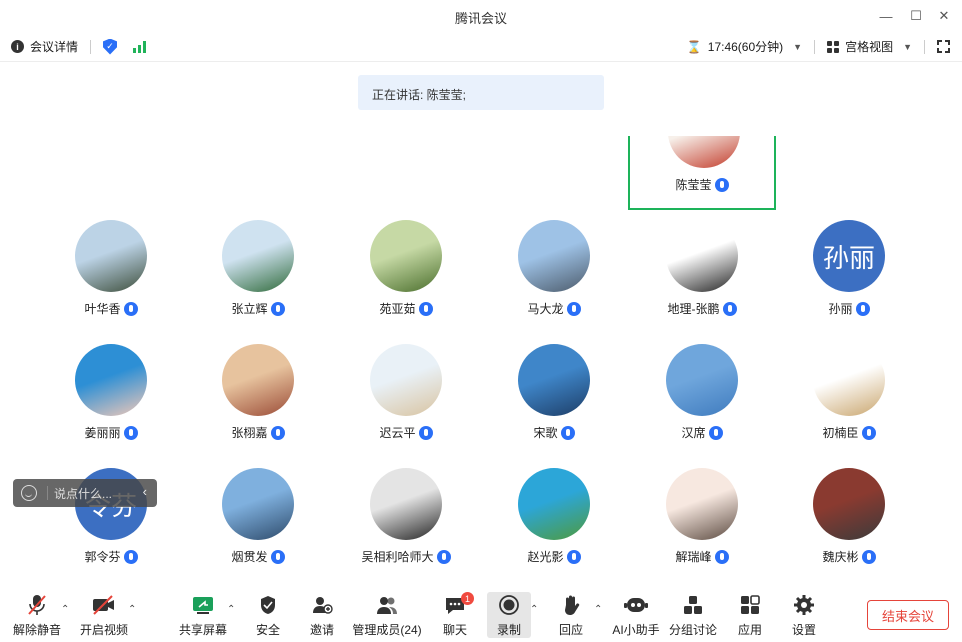 This screenshot has height=642, width=962. Describe the element at coordinates (397, 557) in the screenshot. I see `participant-name: 吴相利哈师大` at that location.